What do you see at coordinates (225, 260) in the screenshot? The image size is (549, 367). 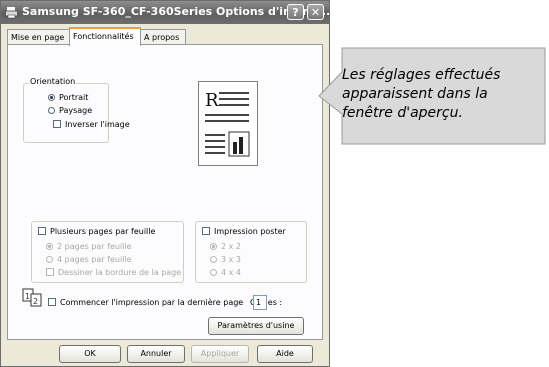 I see `poster-3x3-radio: 3 x 3` at bounding box center [225, 260].